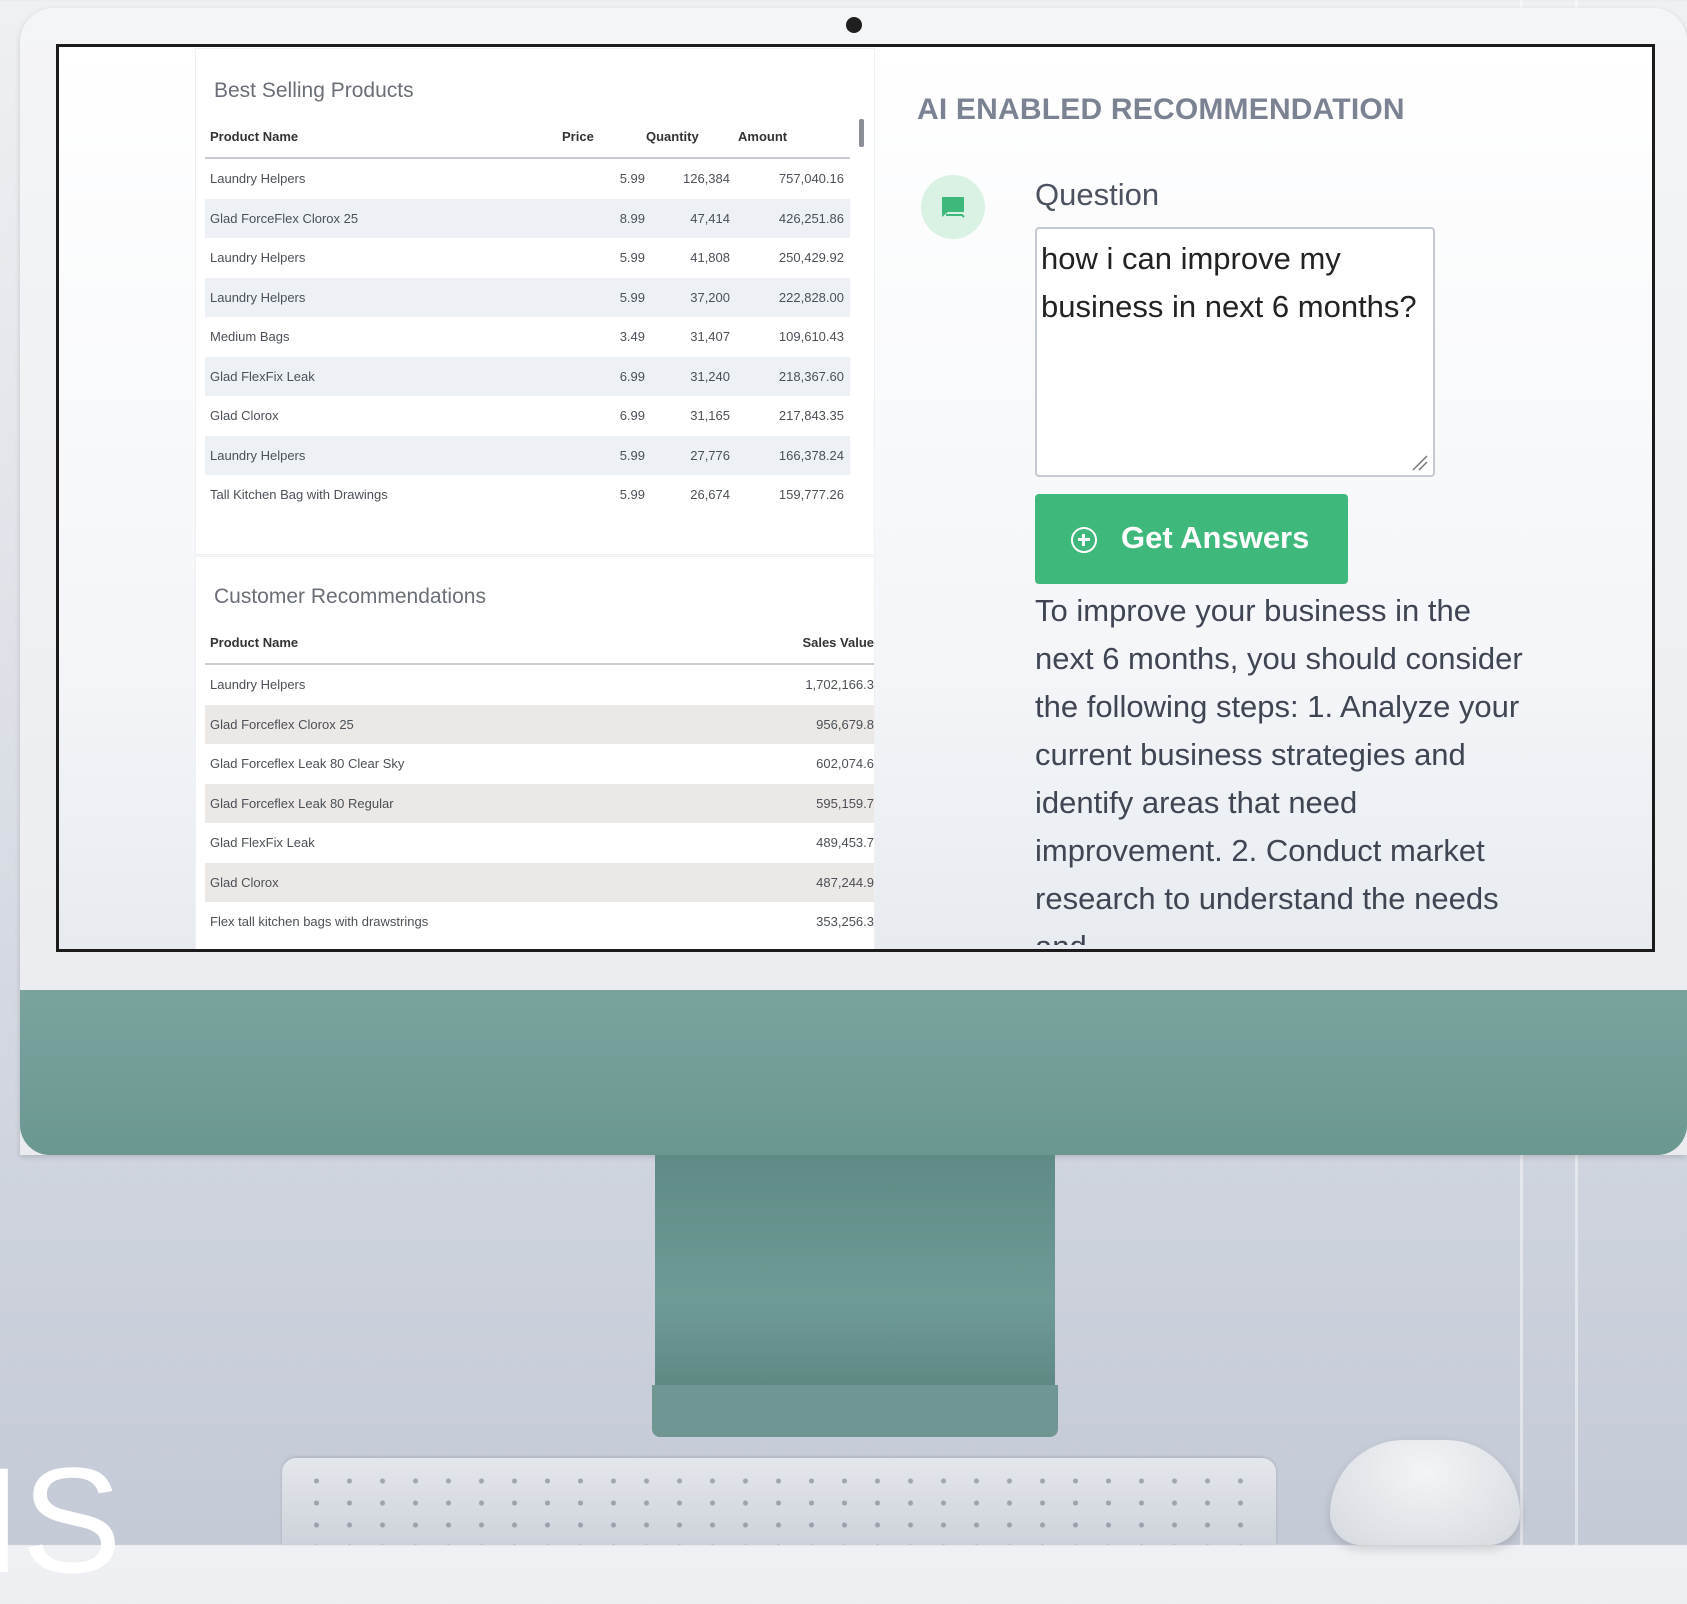 The height and width of the screenshot is (1604, 1687). Describe the element at coordinates (578, 136) in the screenshot. I see `col-price: Price` at that location.